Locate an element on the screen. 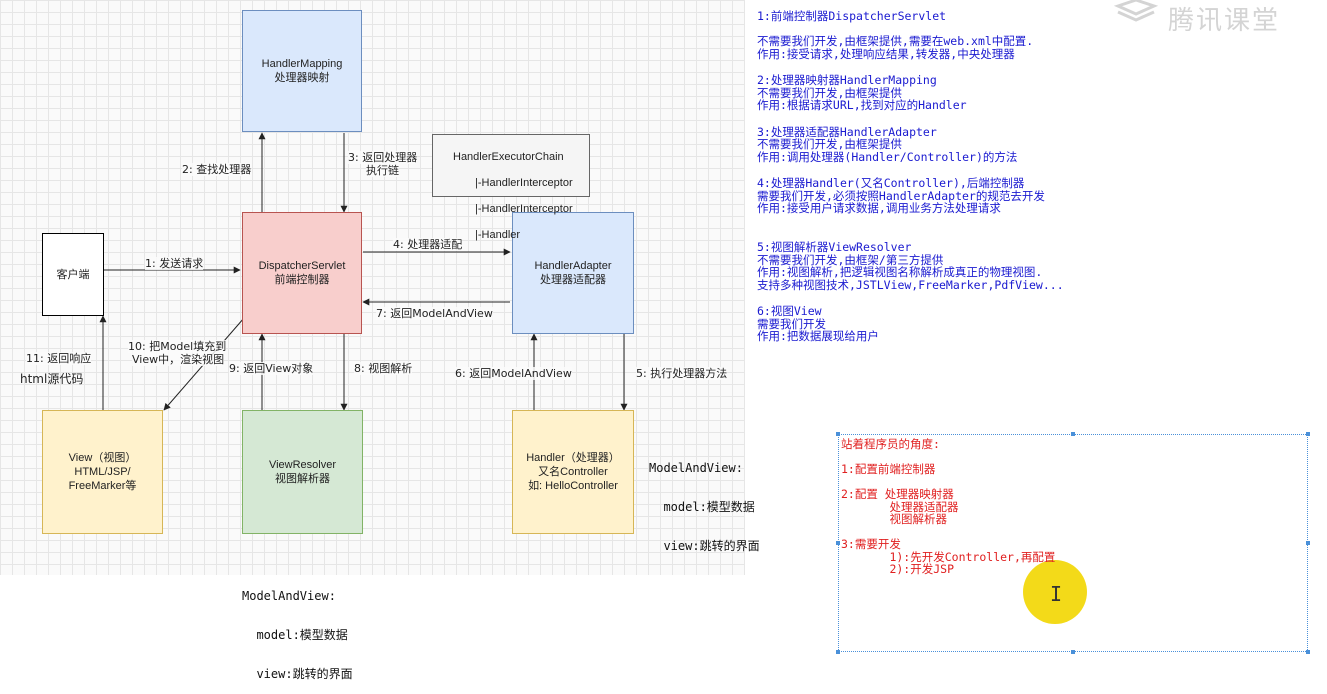  view-box: View（视图） HTML/JSP/ FreeMarker等 is located at coordinates (102, 472).